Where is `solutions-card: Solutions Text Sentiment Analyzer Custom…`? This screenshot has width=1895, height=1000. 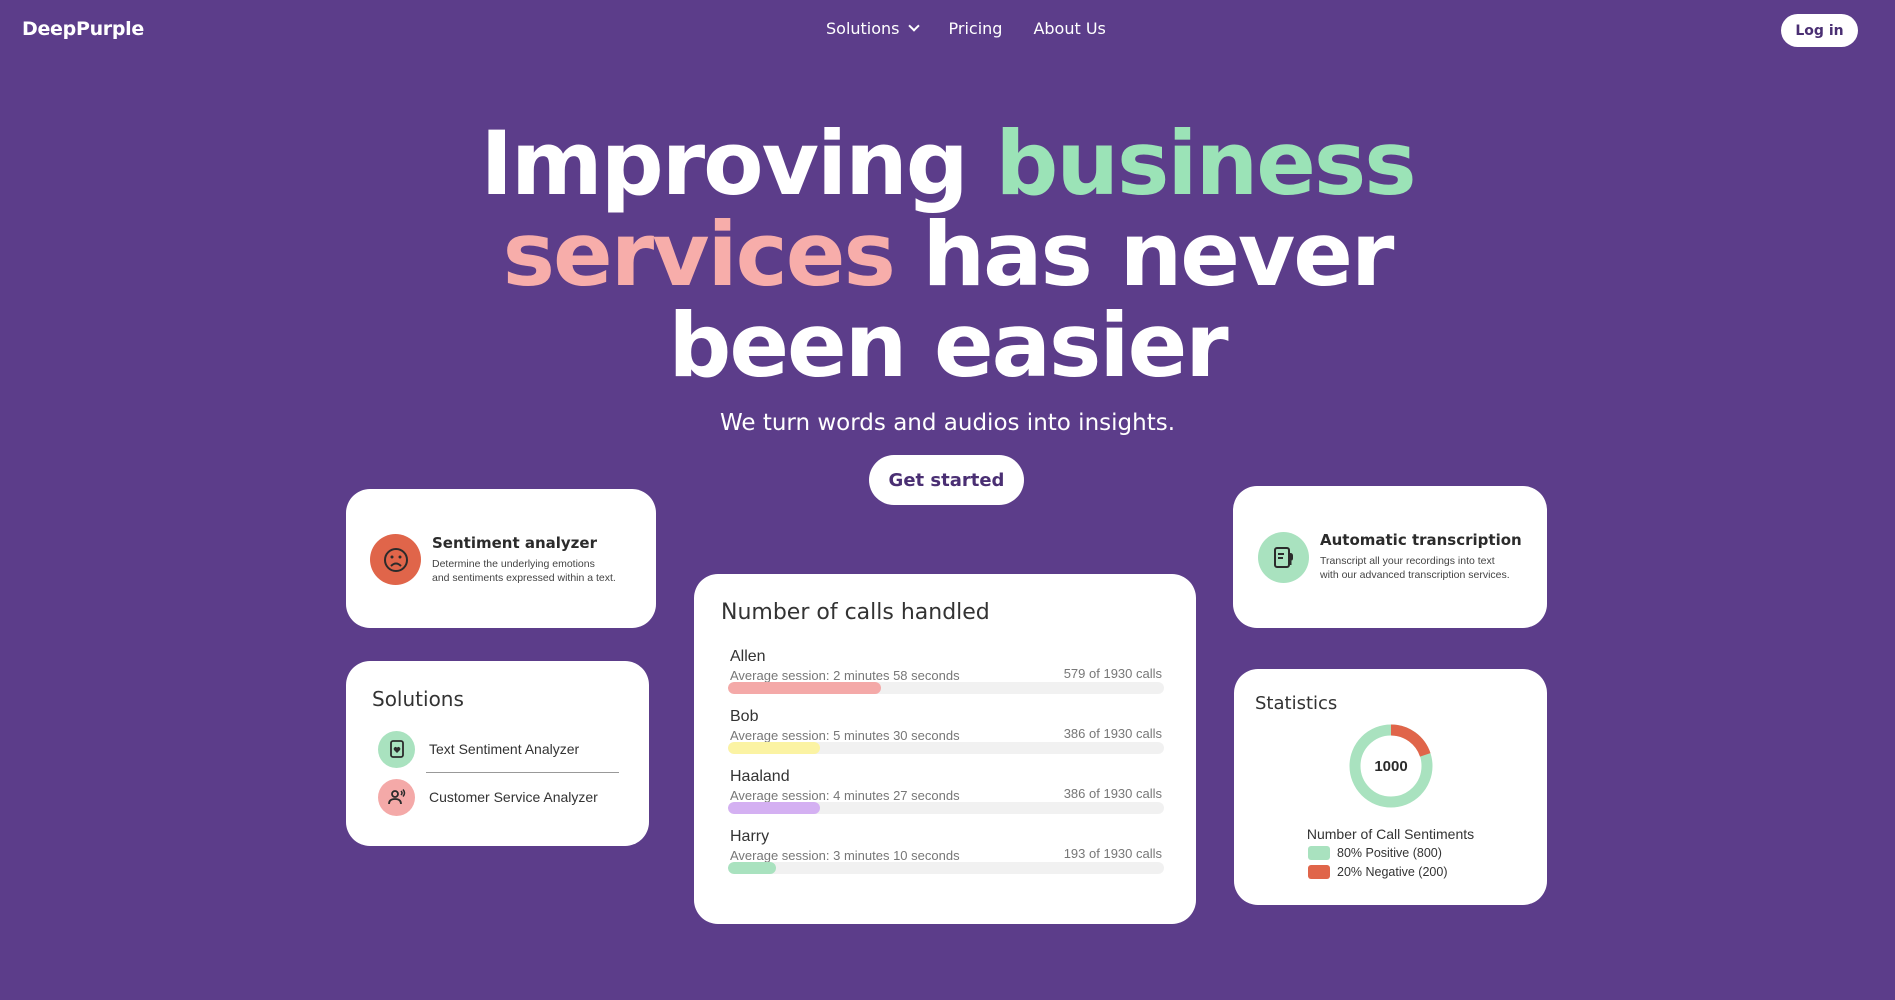
solutions-card: Solutions Text Sentiment Analyzer Custom… is located at coordinates (497, 753).